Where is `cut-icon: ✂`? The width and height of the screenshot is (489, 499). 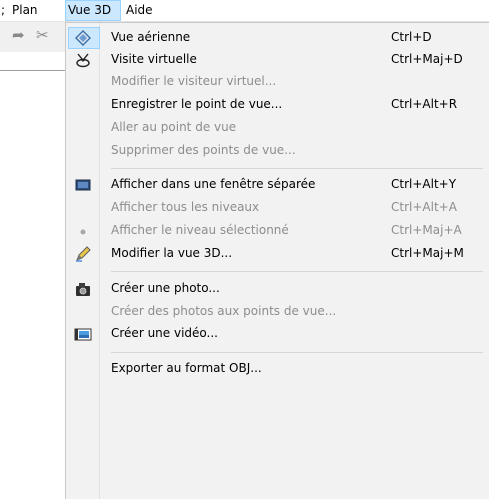 cut-icon: ✂ is located at coordinates (42, 35).